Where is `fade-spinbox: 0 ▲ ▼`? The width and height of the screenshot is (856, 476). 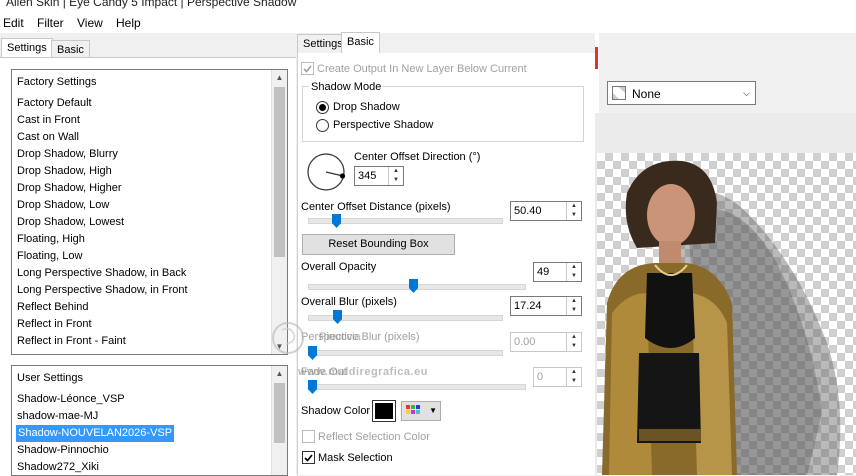 fade-spinbox: 0 ▲ ▼ is located at coordinates (557, 377).